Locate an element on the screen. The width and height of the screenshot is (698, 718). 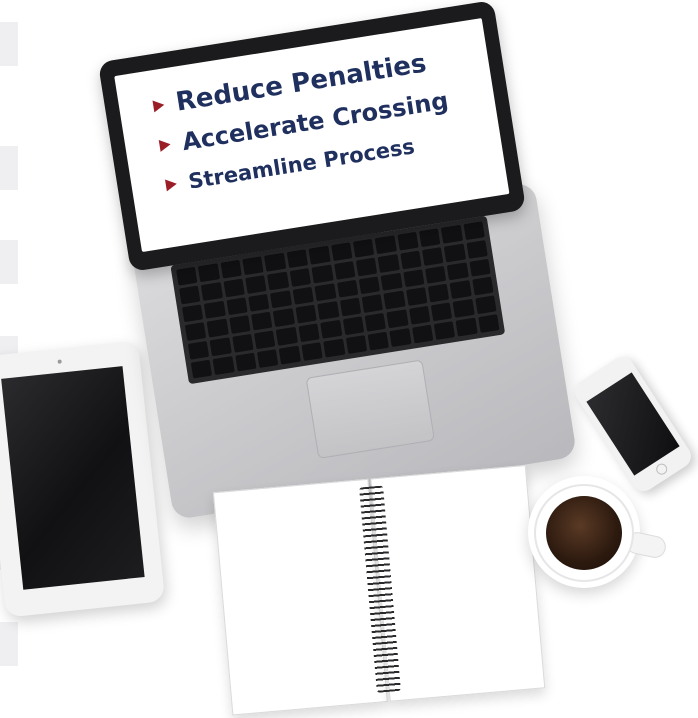
coffee-cup is located at coordinates (584, 533).